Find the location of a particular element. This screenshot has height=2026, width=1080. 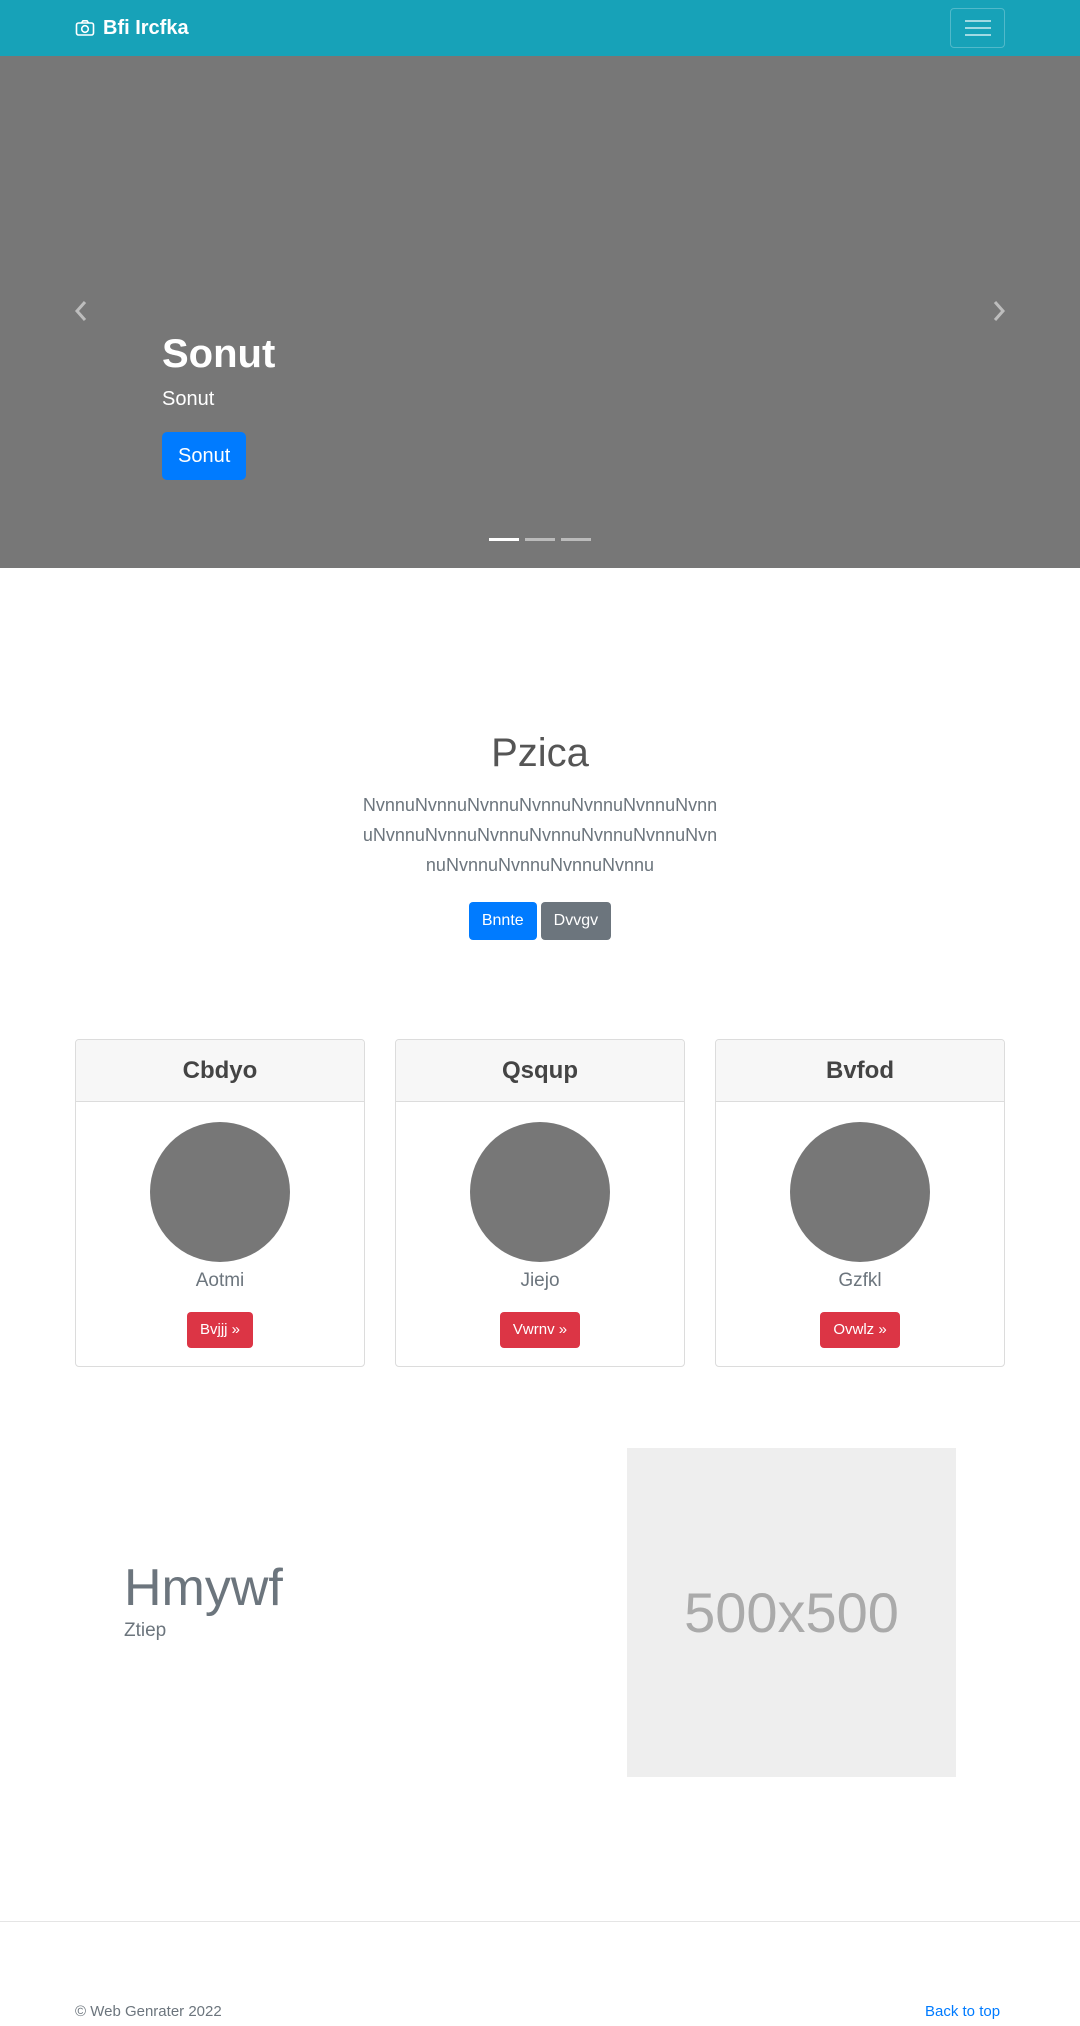

card-header: Qsqup is located at coordinates (540, 1071).